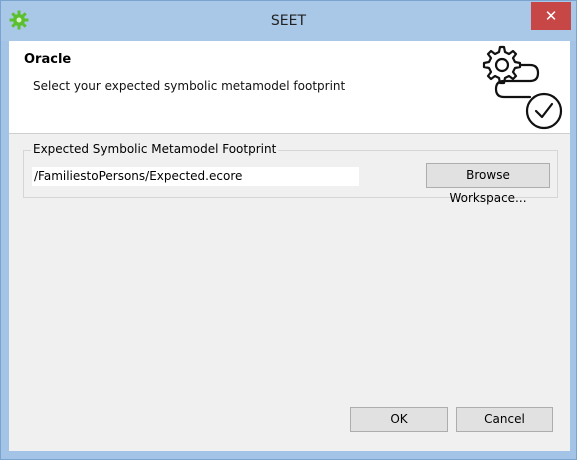 Image resolution: width=577 pixels, height=460 pixels. Describe the element at coordinates (48, 59) in the screenshot. I see `page-title: Oracle` at that location.